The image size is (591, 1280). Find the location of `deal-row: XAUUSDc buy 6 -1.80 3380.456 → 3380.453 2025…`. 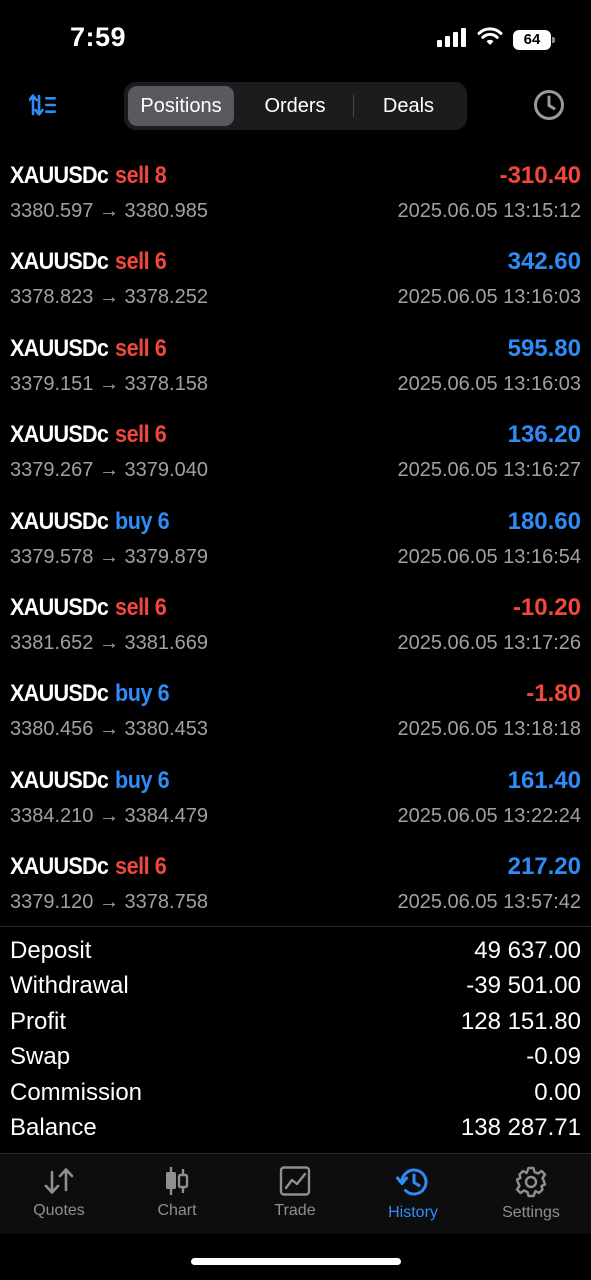

deal-row: XAUUSDc buy 6 -1.80 3380.456 → 3380.453 2025… is located at coordinates (295, 715).